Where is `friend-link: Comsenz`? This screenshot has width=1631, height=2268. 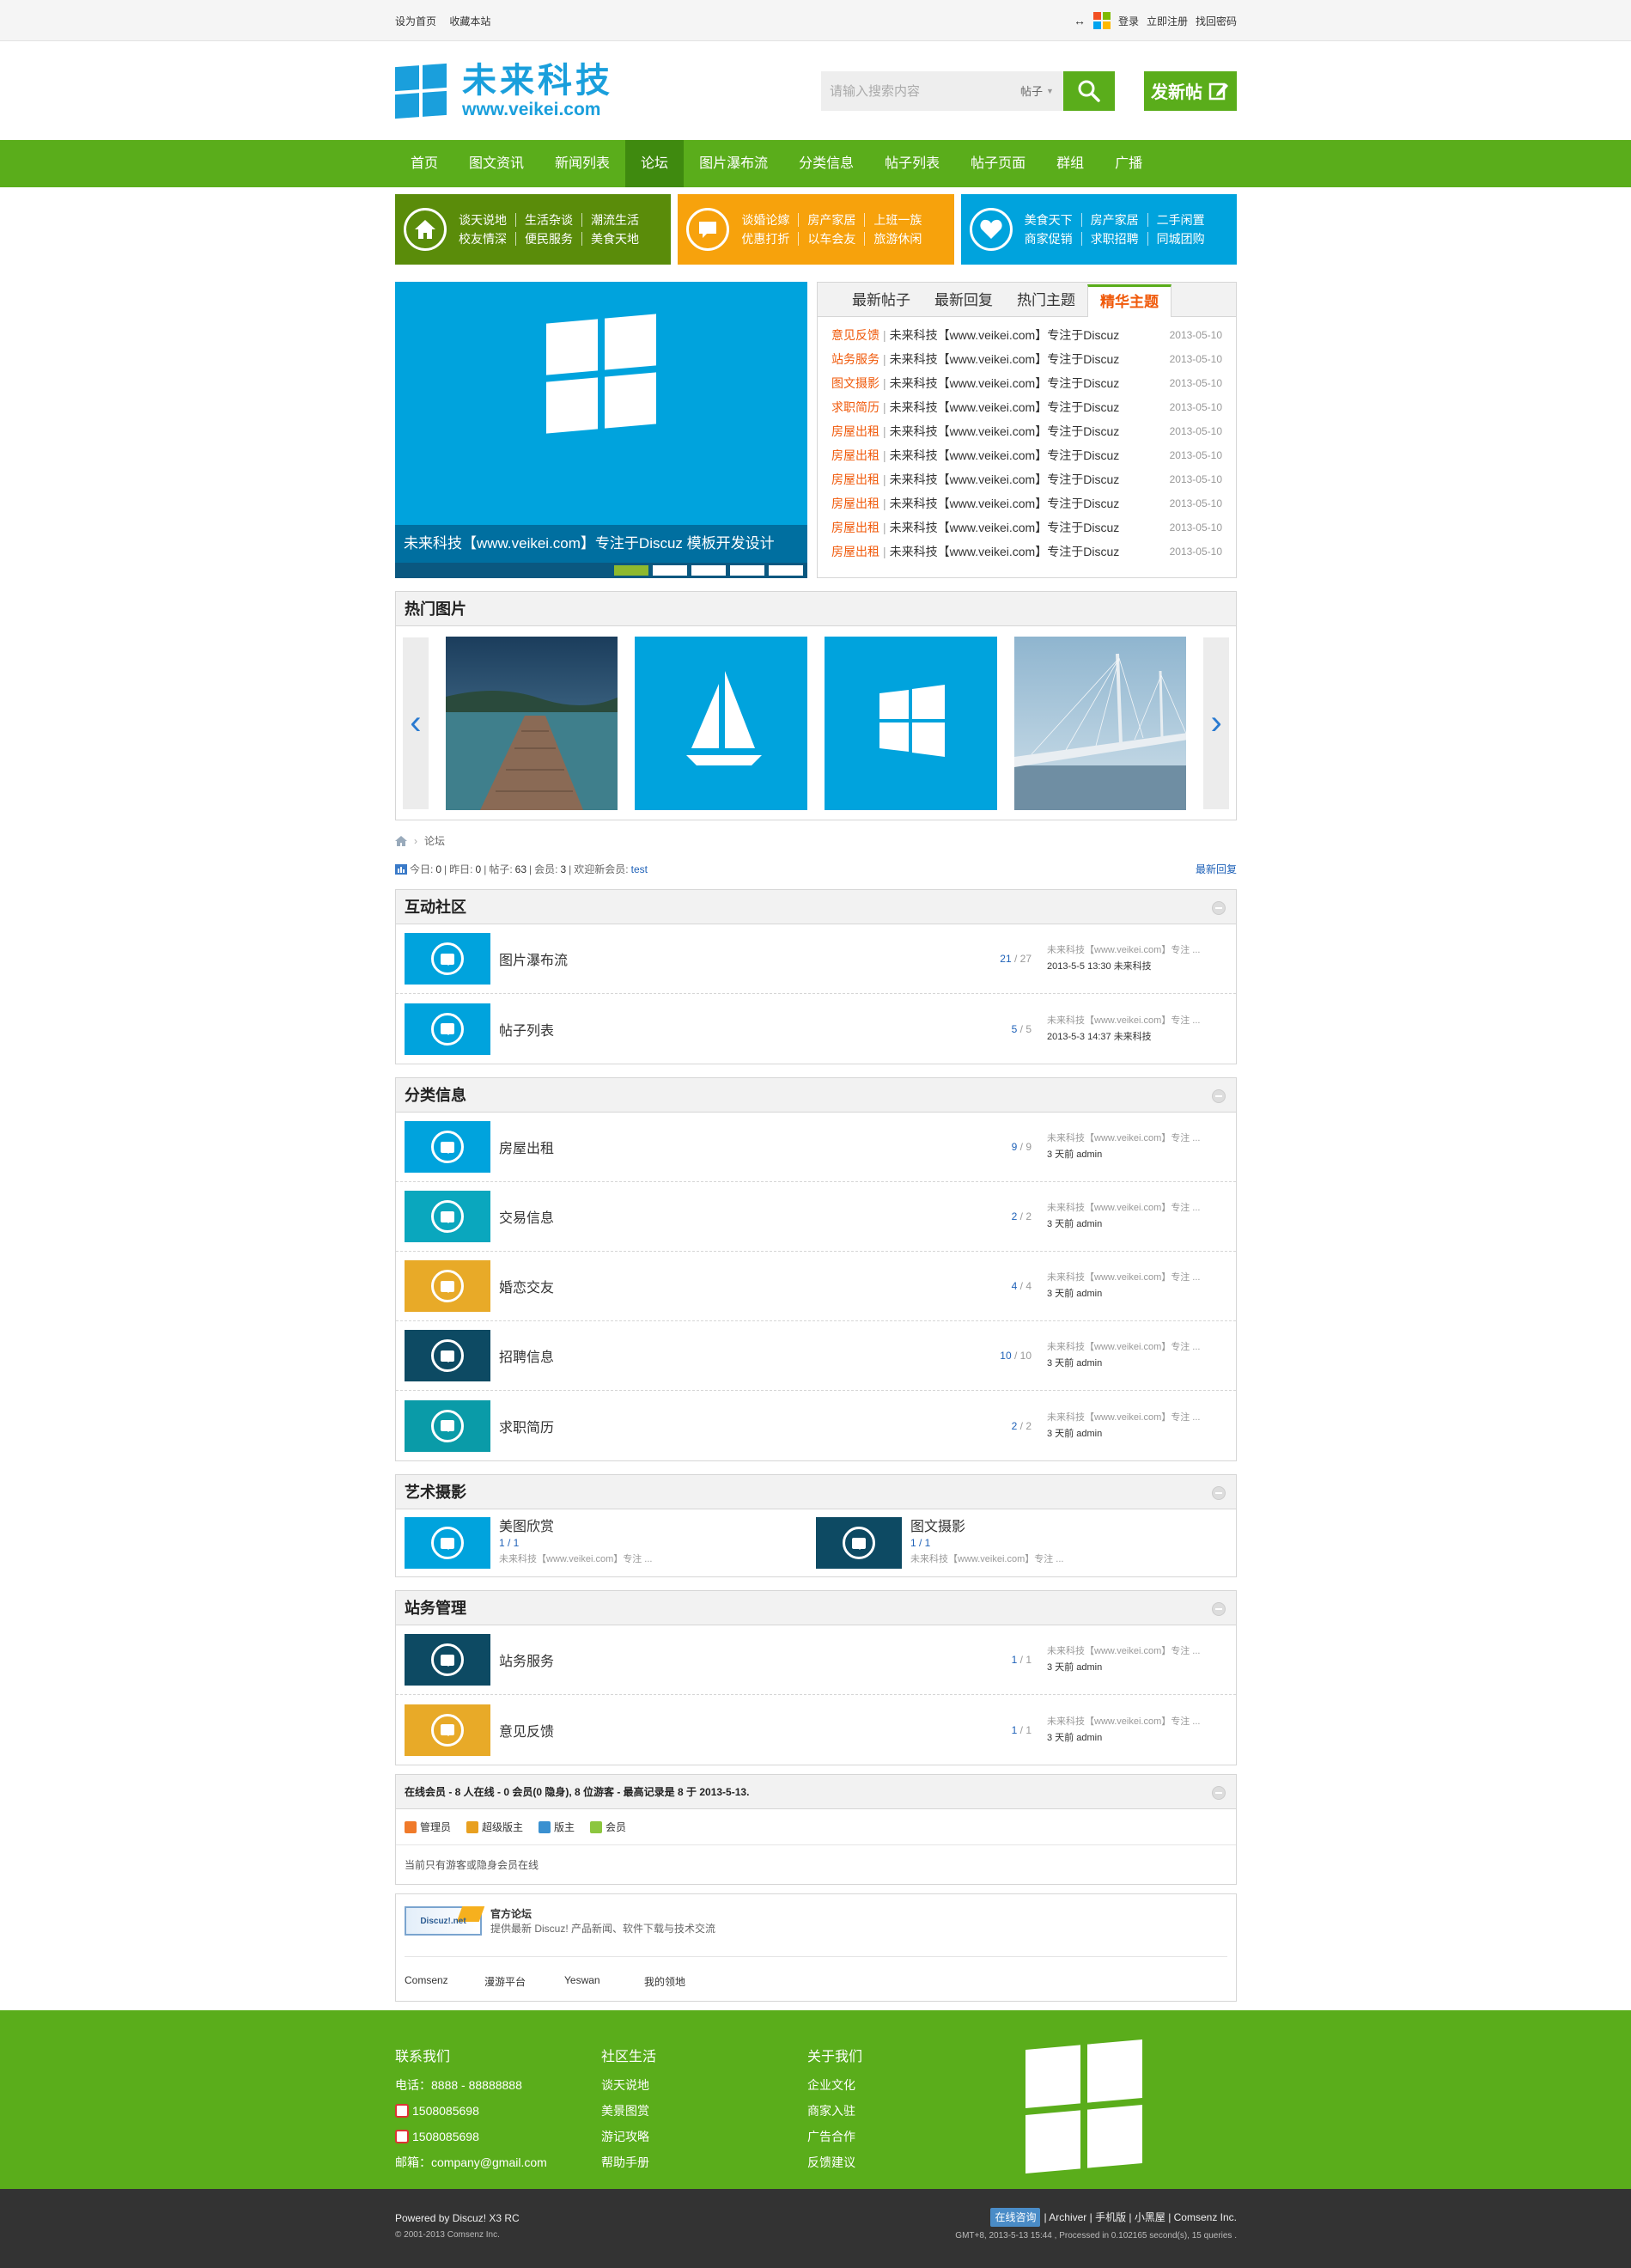
friend-link: Comsenz is located at coordinates (445, 1981).